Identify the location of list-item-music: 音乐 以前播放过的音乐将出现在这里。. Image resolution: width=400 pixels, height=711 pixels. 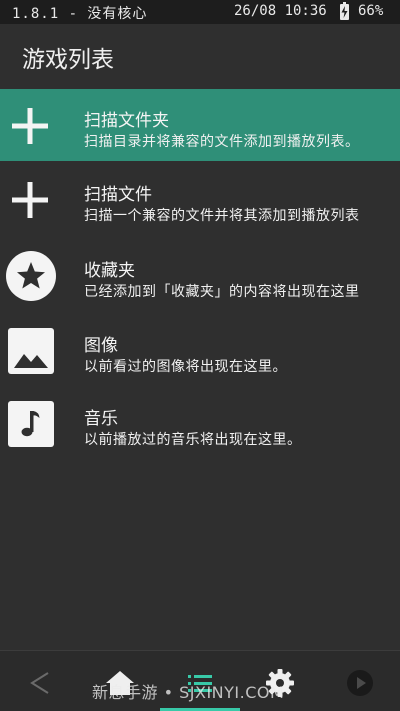
(200, 423).